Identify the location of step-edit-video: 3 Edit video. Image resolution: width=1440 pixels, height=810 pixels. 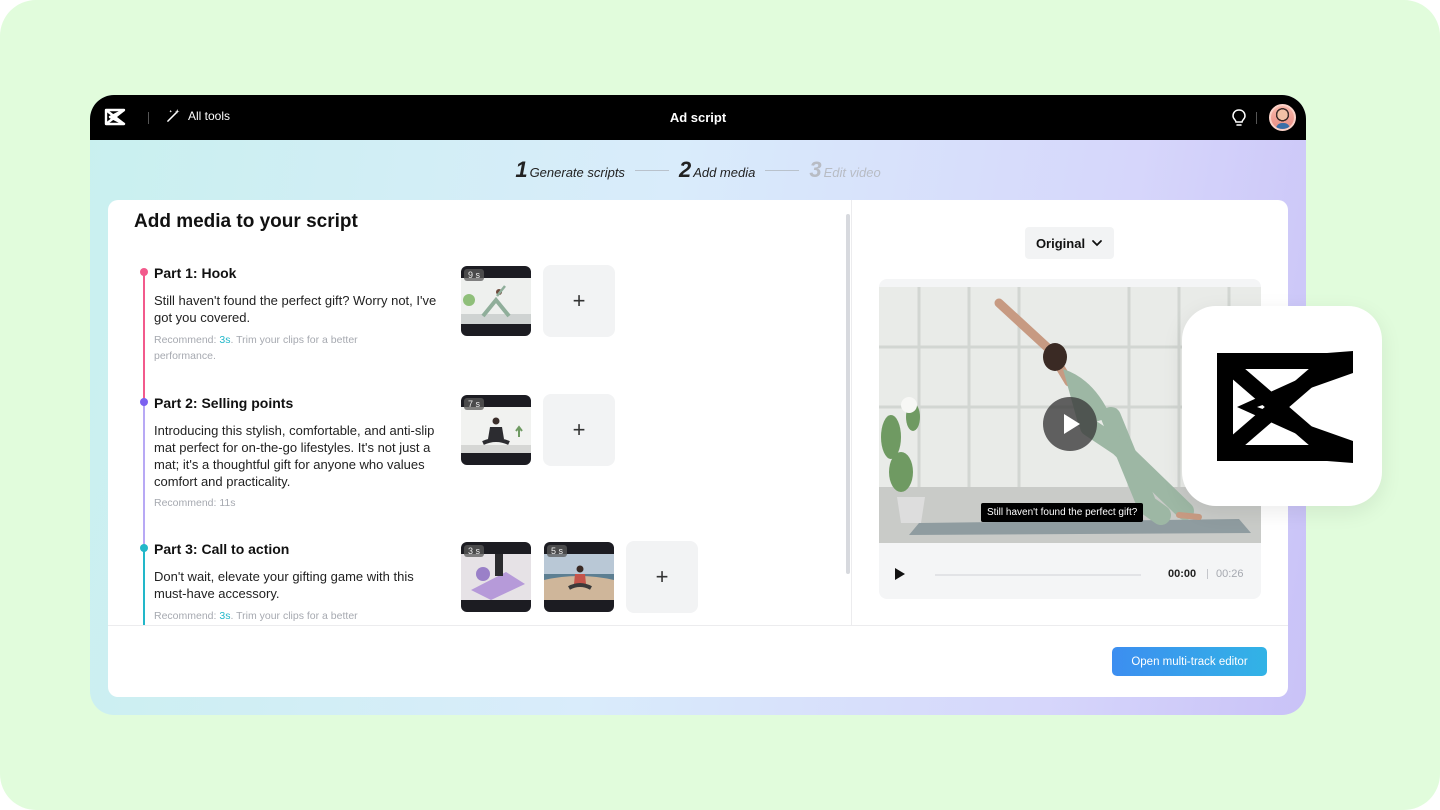
(844, 170).